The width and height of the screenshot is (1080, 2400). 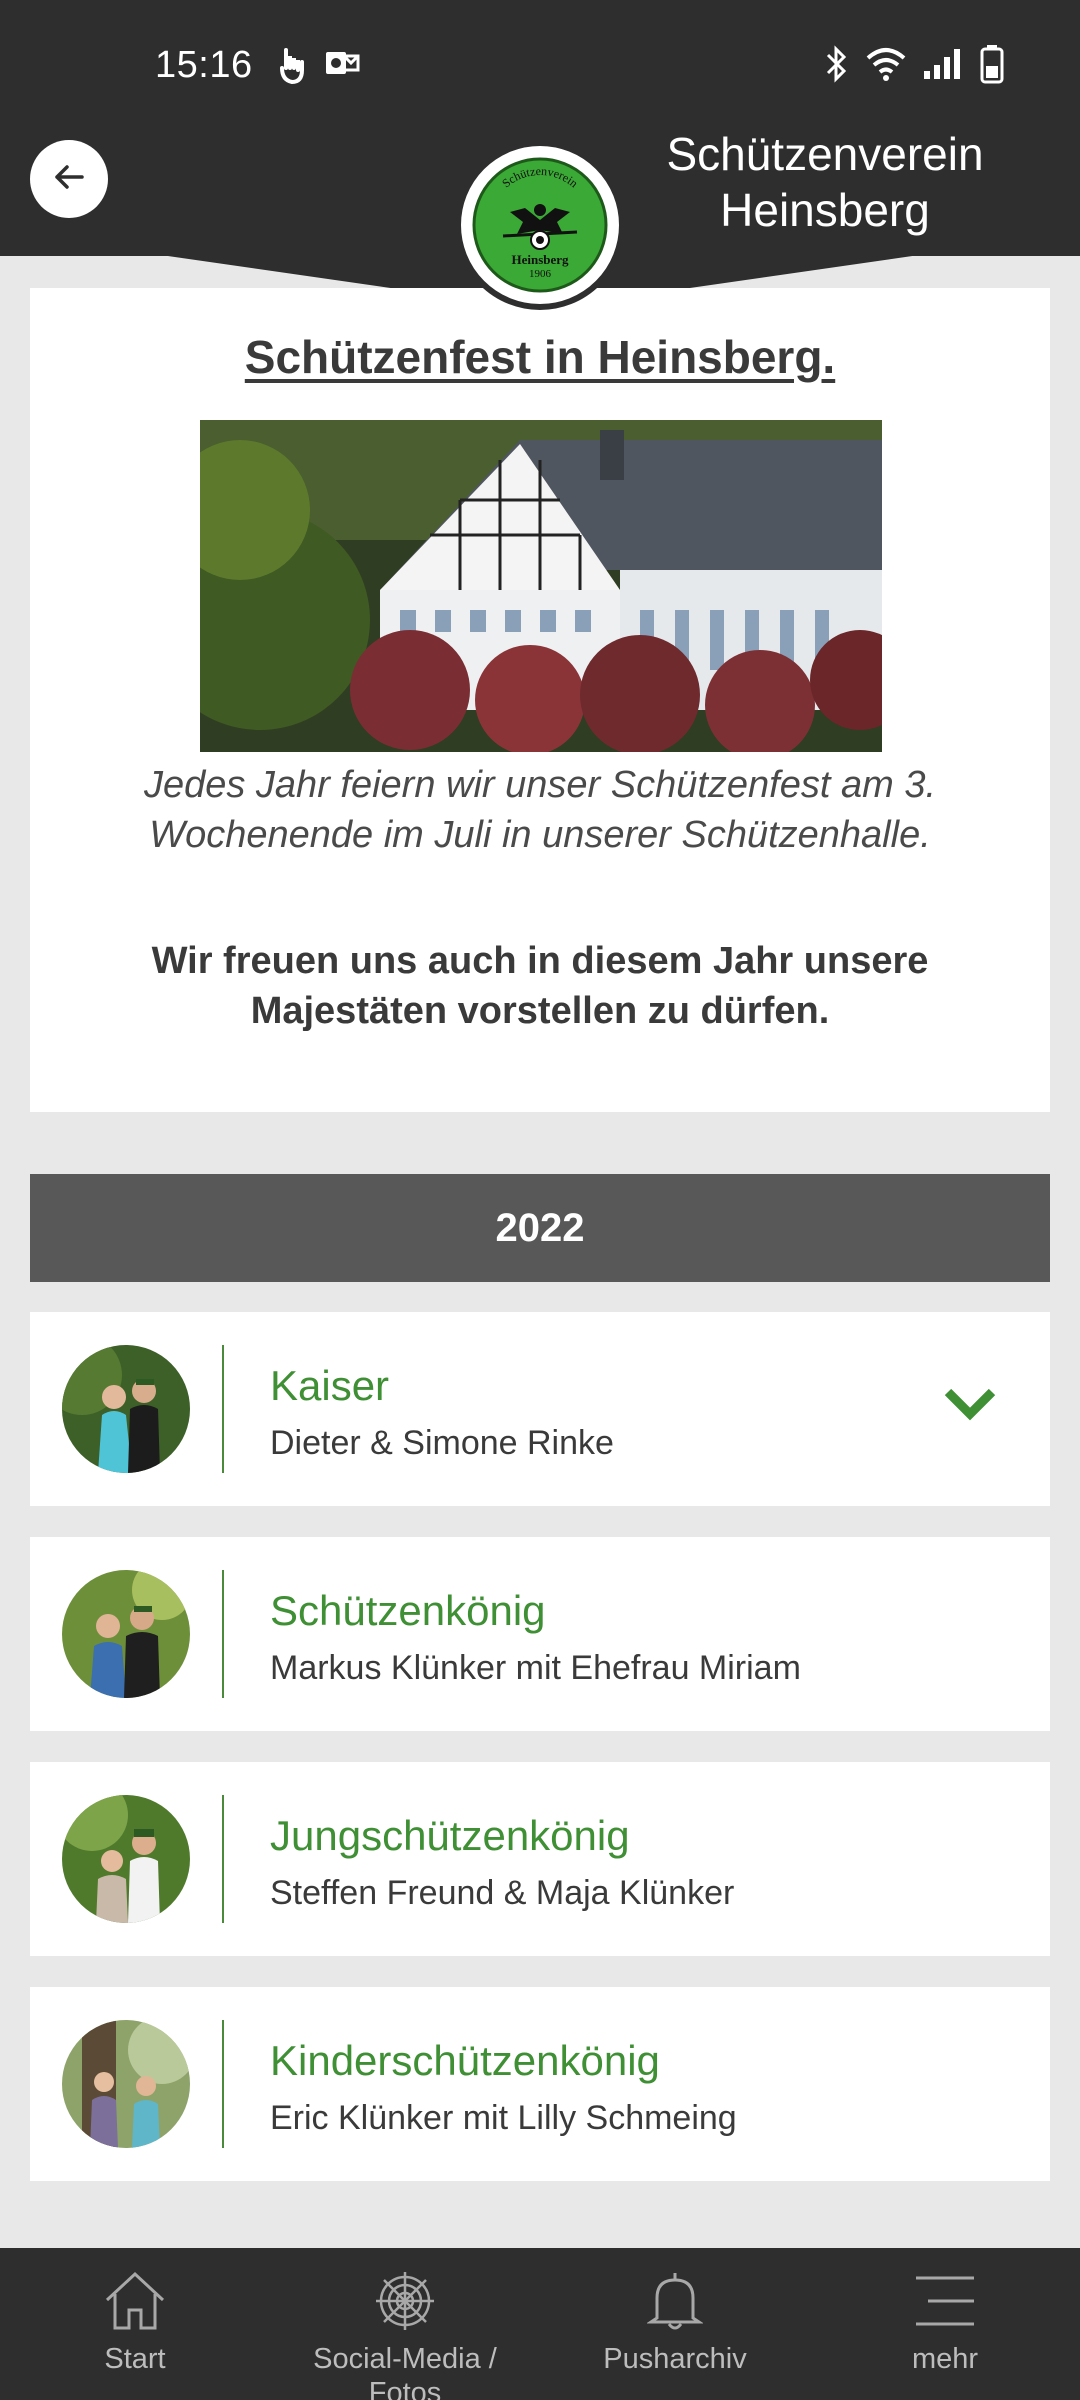 What do you see at coordinates (291, 66) in the screenshot?
I see `touch-icon` at bounding box center [291, 66].